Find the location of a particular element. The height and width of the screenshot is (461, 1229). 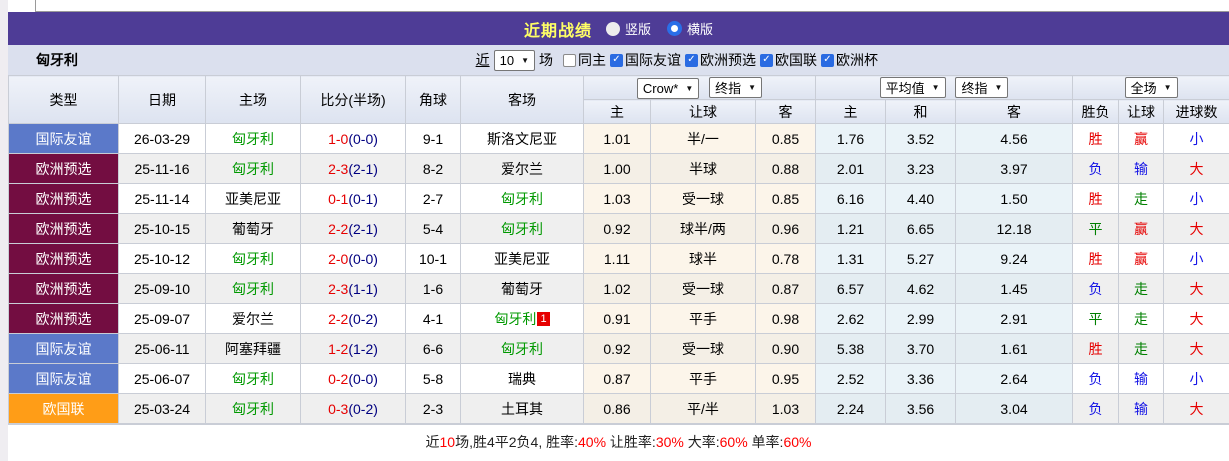

avg-away-odds-cell: 3.04 is located at coordinates (1014, 408).